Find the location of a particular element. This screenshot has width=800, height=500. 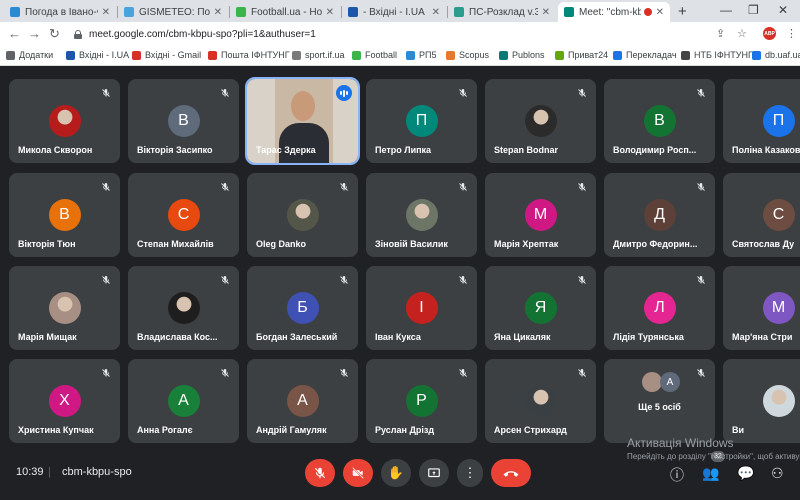

bookmark-publons: Publons is located at coordinates (522, 55).